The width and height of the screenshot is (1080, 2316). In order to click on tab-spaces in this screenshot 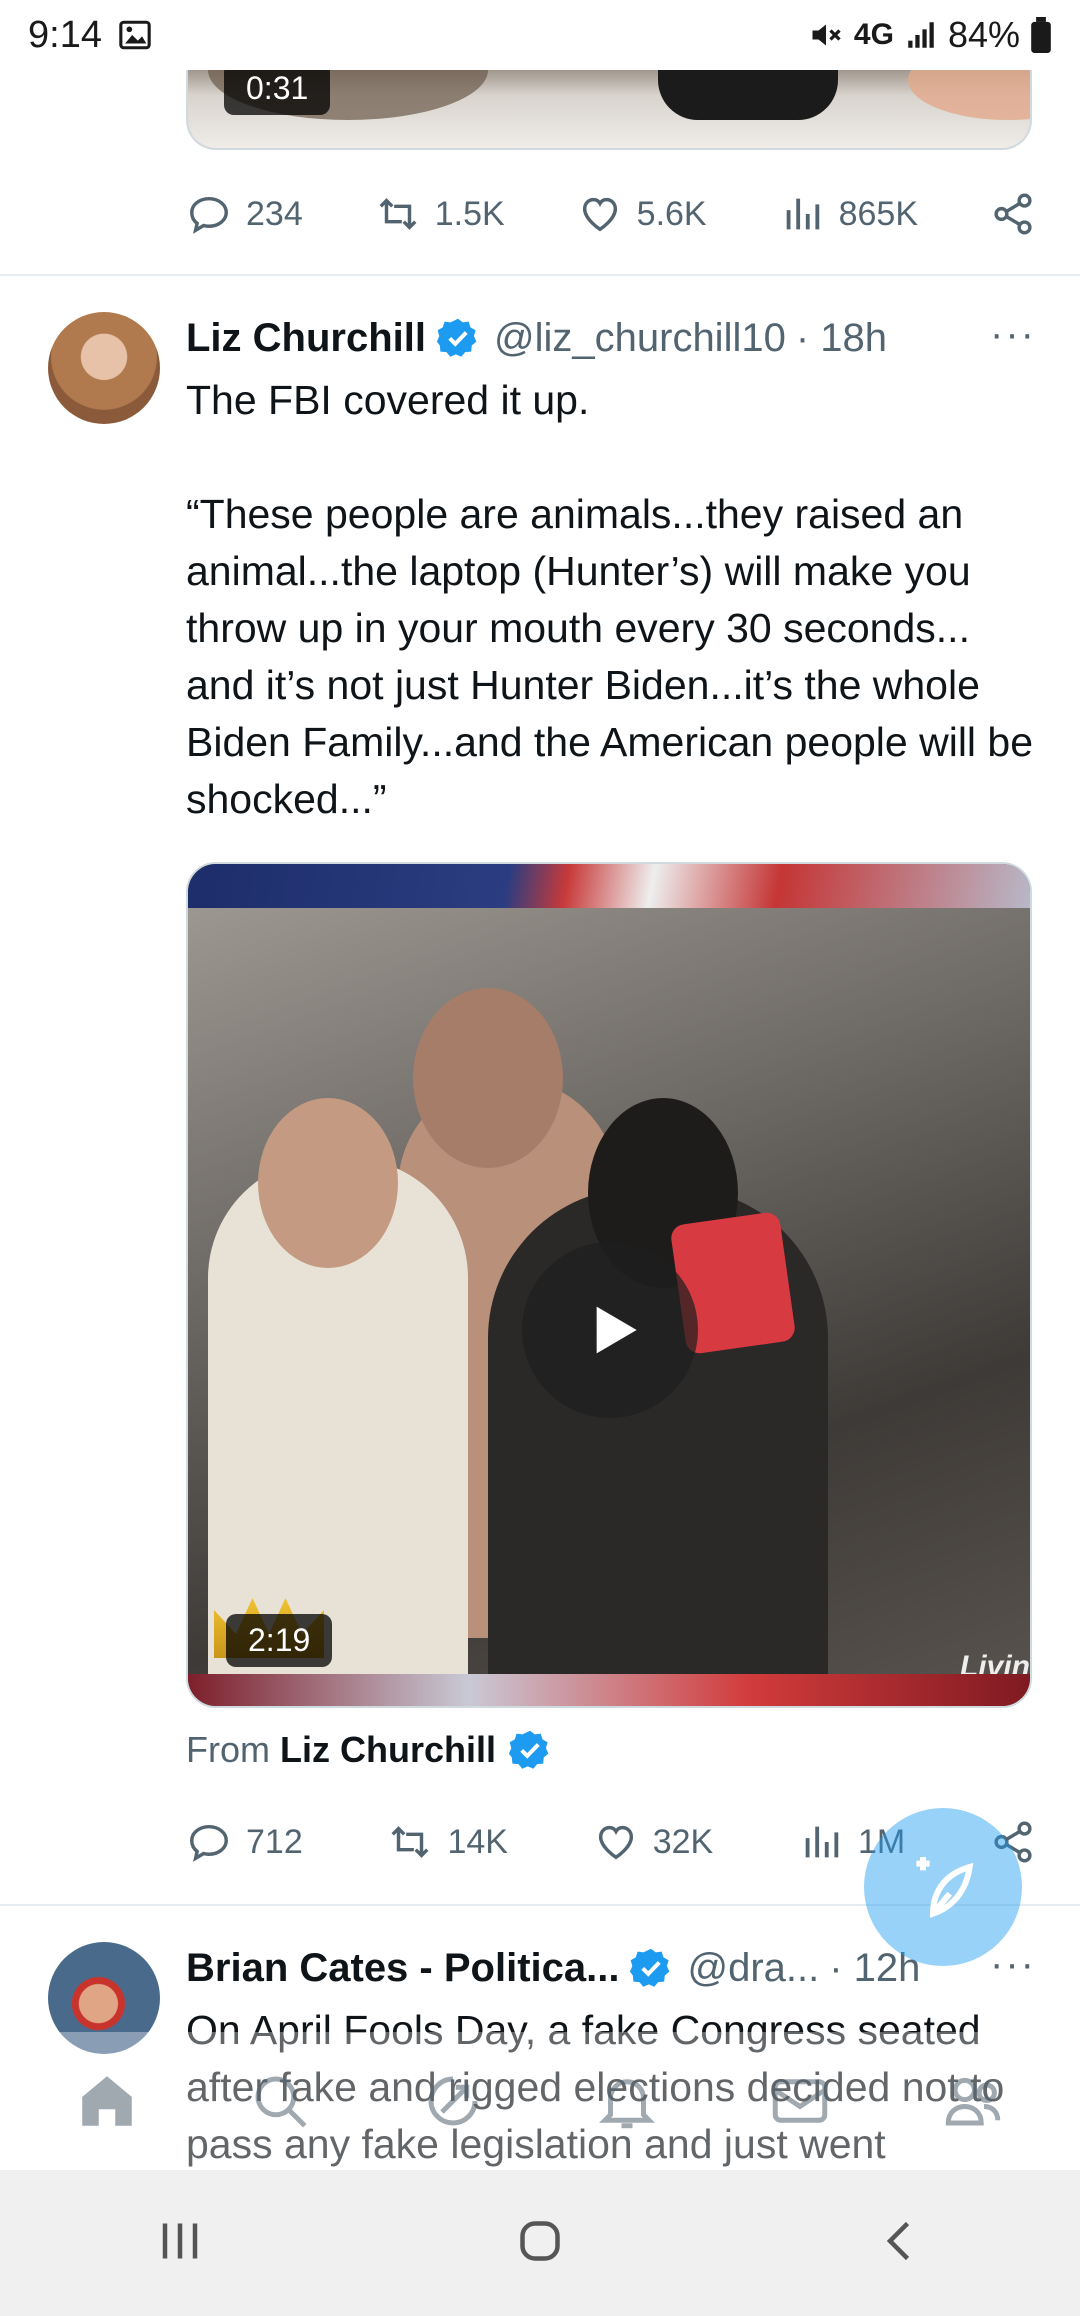, I will do `click(453, 2101)`.